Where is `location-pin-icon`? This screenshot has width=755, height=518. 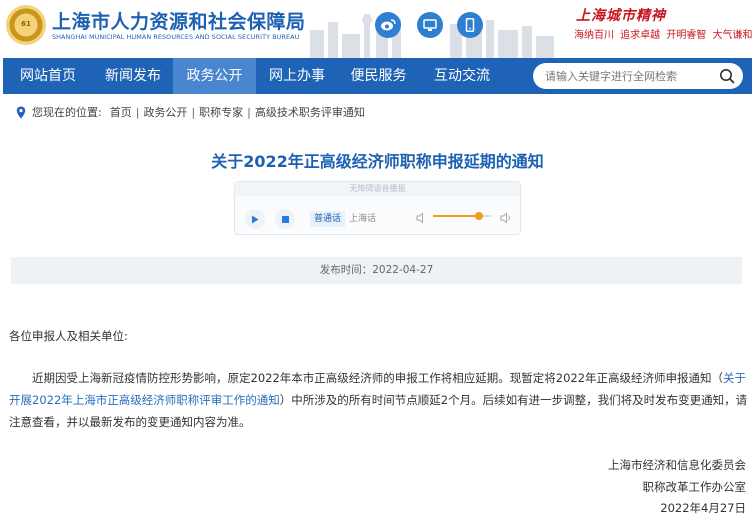
location-pin-icon is located at coordinates (21, 112).